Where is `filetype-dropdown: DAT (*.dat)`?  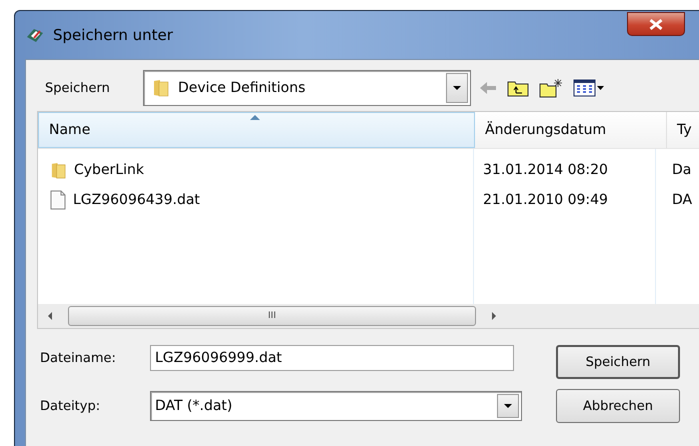
filetype-dropdown: DAT (*.dat) is located at coordinates (336, 406).